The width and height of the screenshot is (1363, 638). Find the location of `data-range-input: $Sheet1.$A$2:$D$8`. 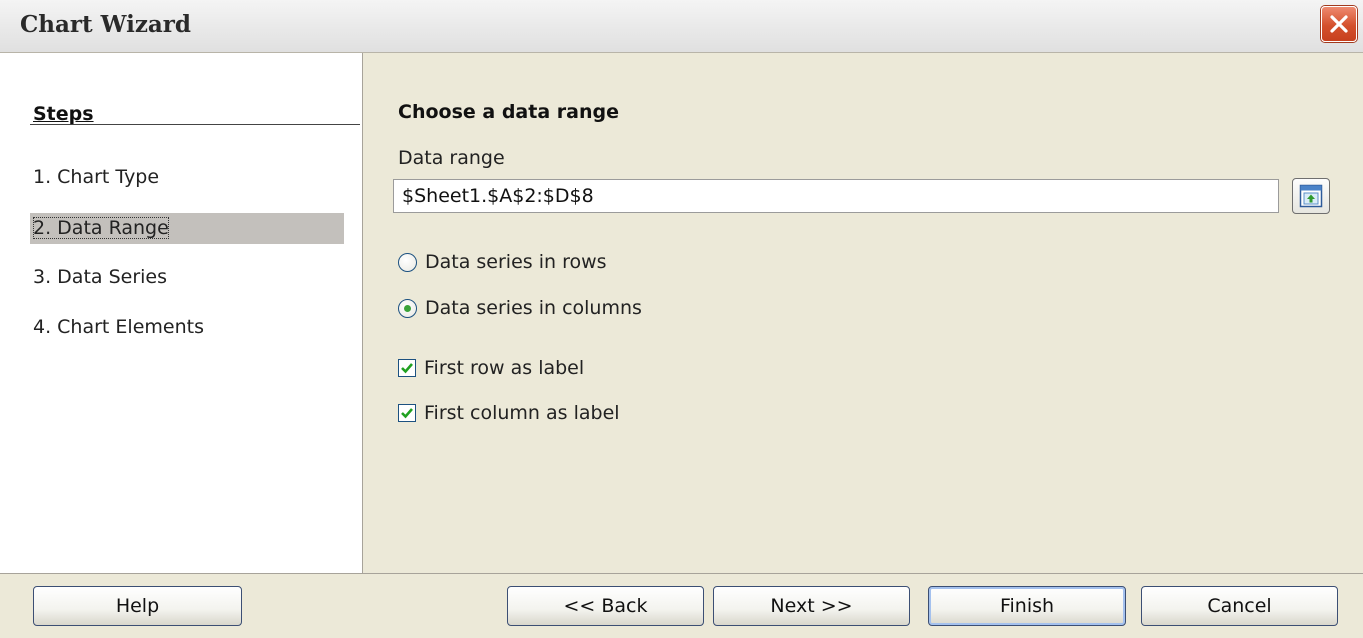

data-range-input: $Sheet1.$A$2:$D$8 is located at coordinates (836, 196).